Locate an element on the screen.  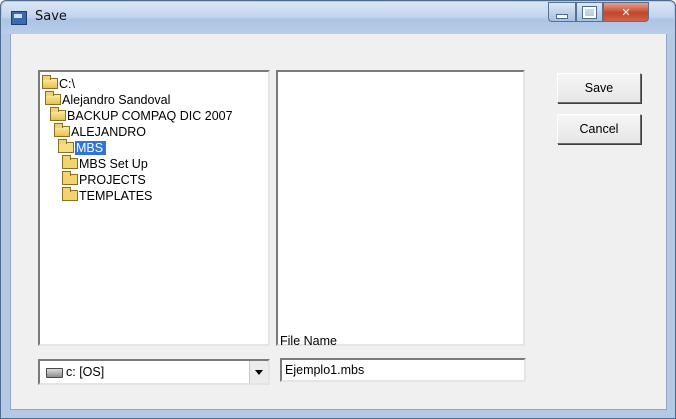
drive-select: c: [OS] is located at coordinates (154, 372).